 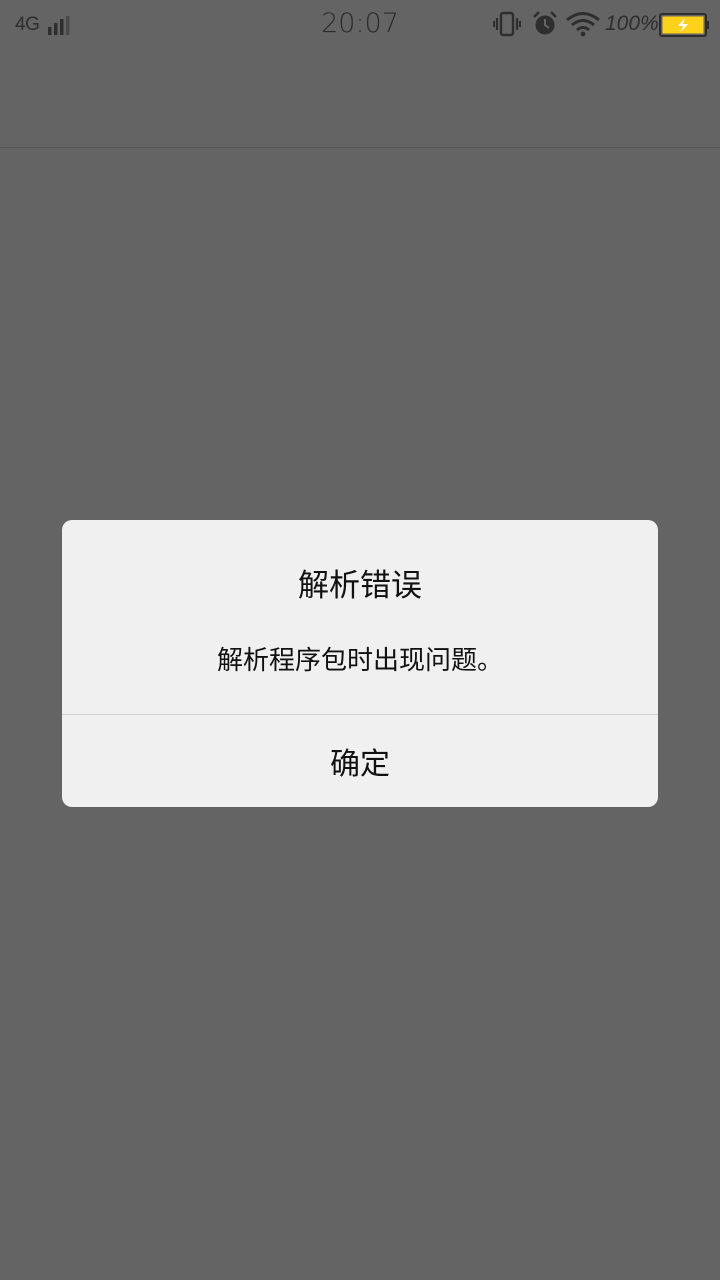 What do you see at coordinates (507, 24) in the screenshot?
I see `vibrate-icon` at bounding box center [507, 24].